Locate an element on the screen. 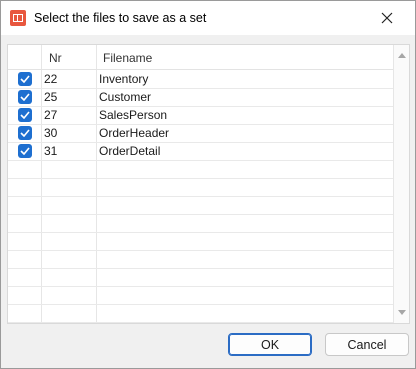 This screenshot has width=416, height=369. cell-filename: Customer is located at coordinates (125, 97).